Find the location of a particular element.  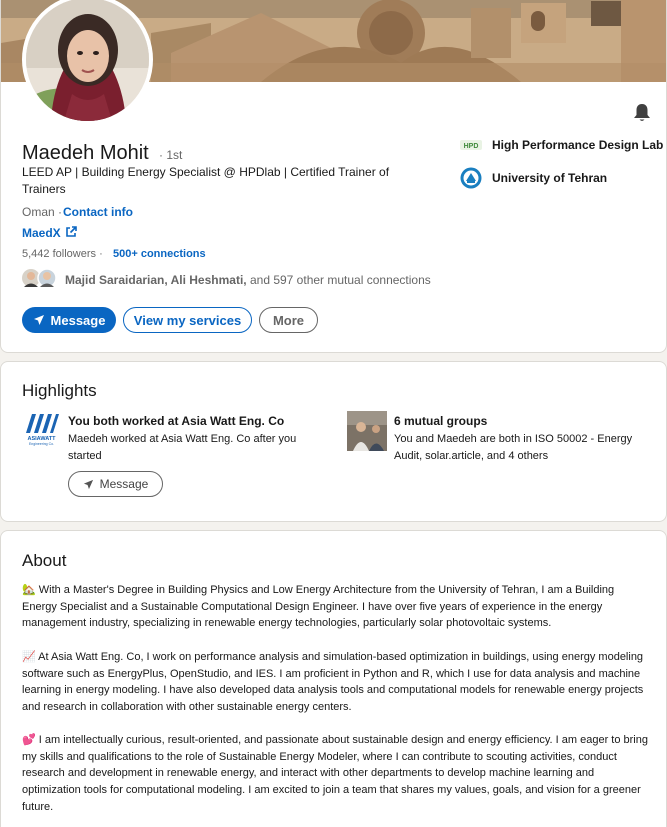

mutual-rest: and 597 other mutual connections is located at coordinates (340, 280).